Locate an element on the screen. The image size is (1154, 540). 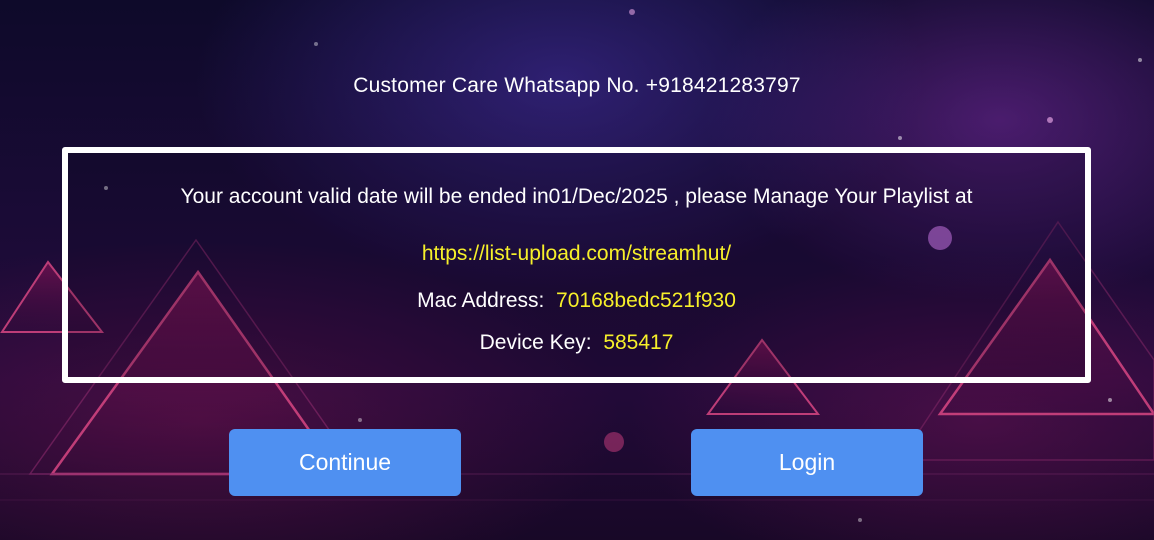
mac-address-value: 70168bedc521f930 is located at coordinates (646, 300).